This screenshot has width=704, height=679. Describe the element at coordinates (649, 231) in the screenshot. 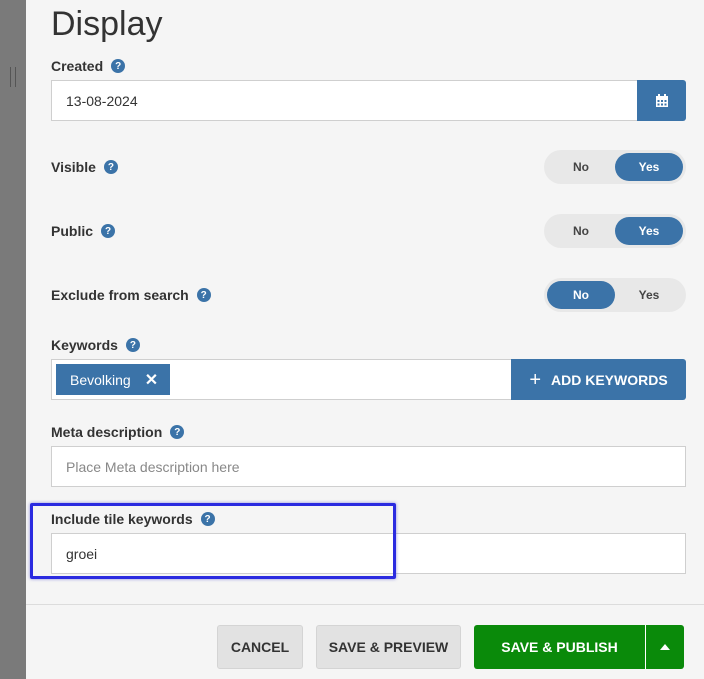

I see `public-yes-option: Yes` at that location.